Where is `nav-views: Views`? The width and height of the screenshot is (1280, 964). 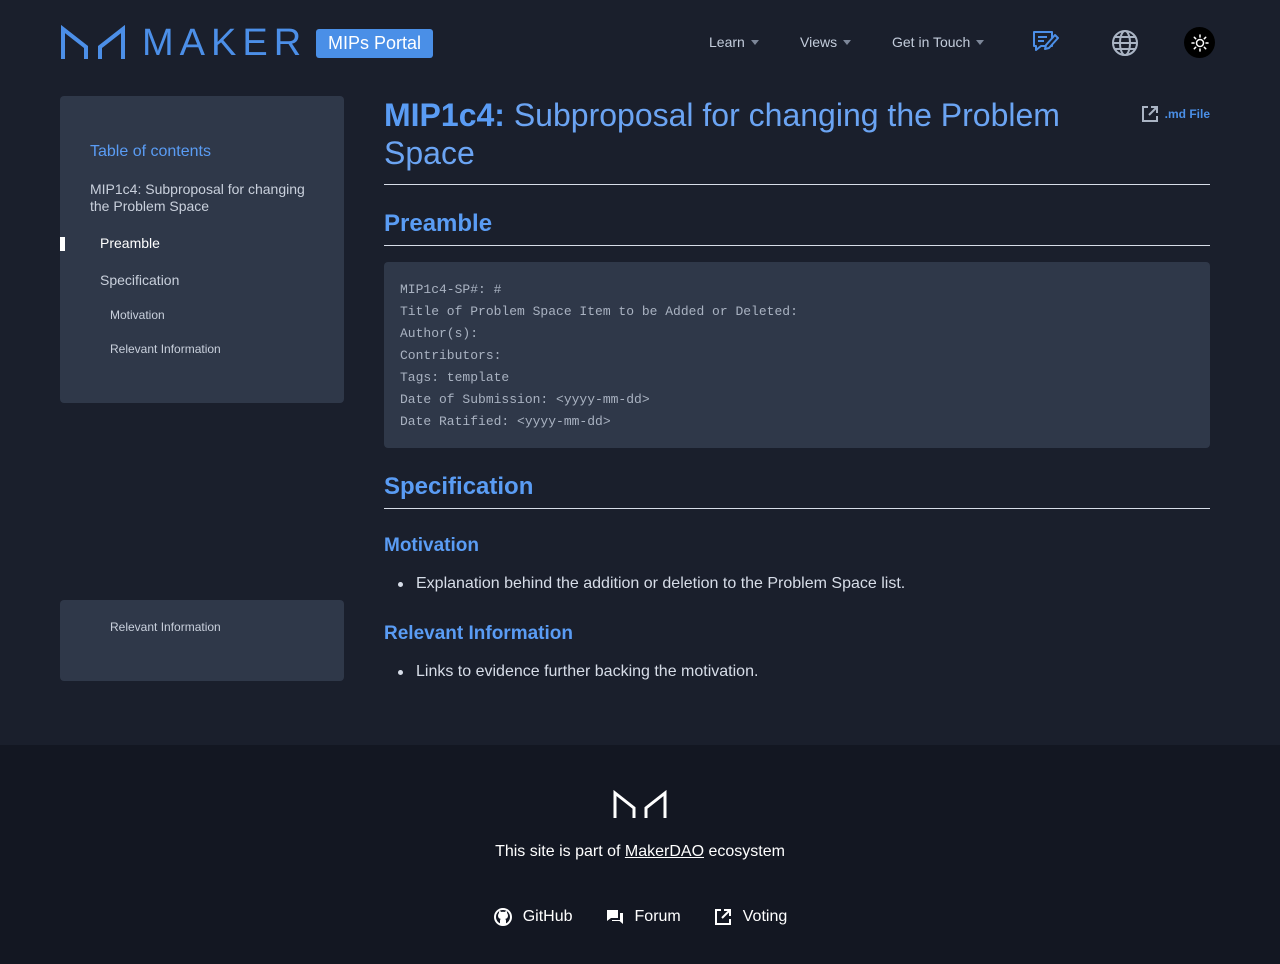
nav-views: Views is located at coordinates (826, 42).